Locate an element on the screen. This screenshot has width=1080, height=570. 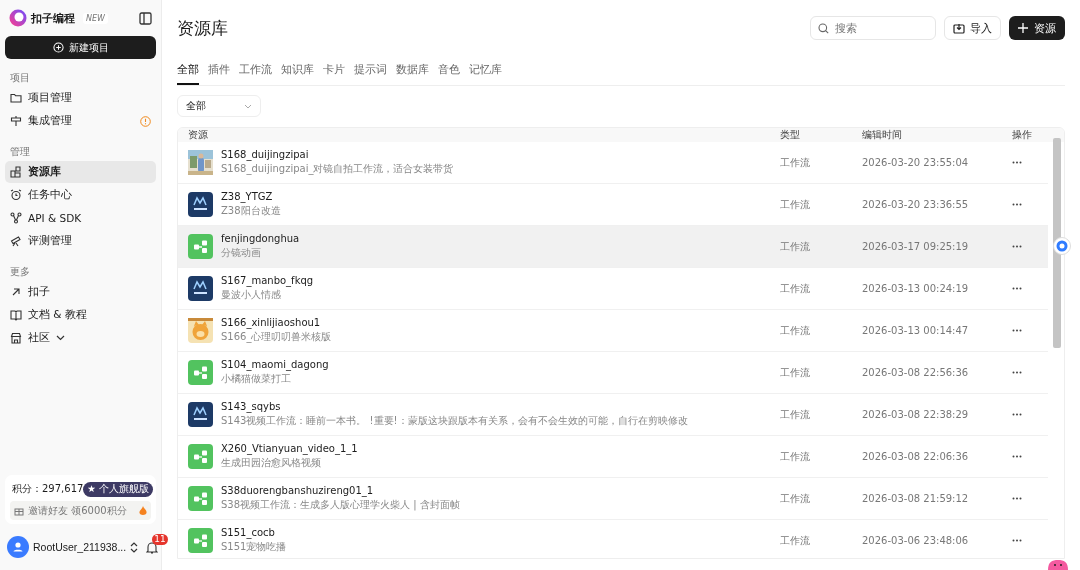
column-header: 类型 is located at coordinates (790, 135).